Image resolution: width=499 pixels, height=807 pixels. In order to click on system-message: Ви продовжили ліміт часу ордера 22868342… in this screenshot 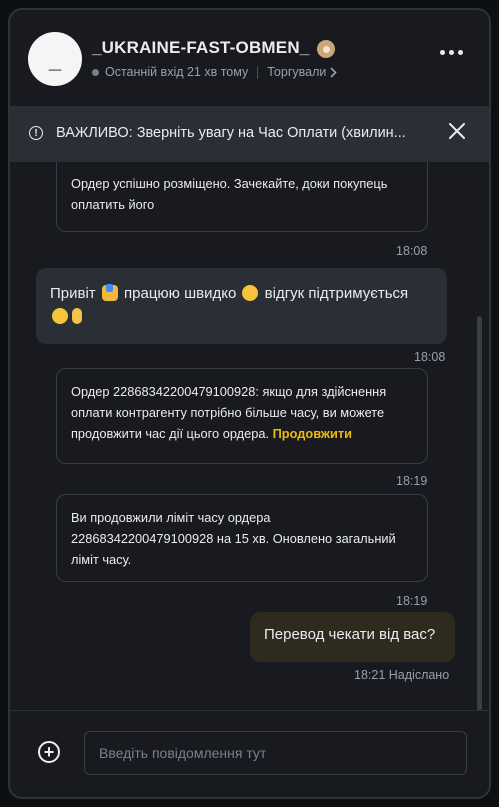, I will do `click(242, 538)`.